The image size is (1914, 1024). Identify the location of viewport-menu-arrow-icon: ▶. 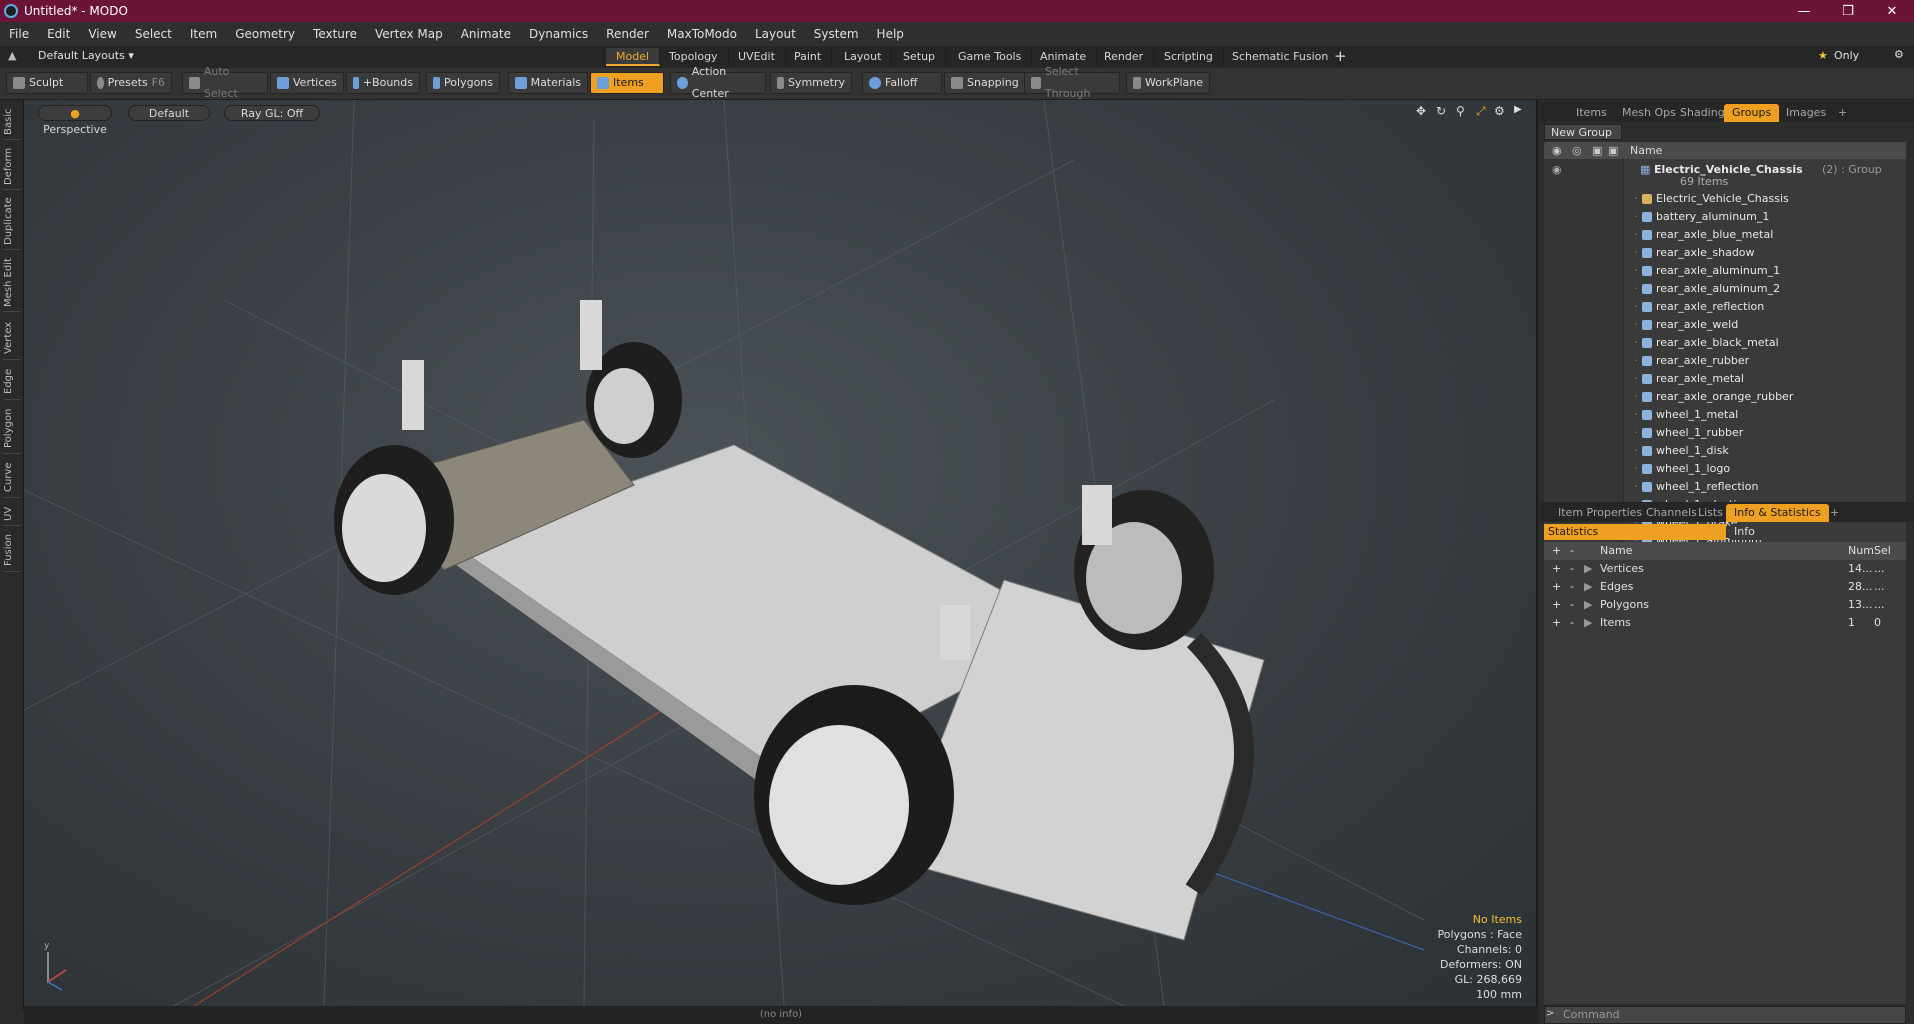
(1518, 109).